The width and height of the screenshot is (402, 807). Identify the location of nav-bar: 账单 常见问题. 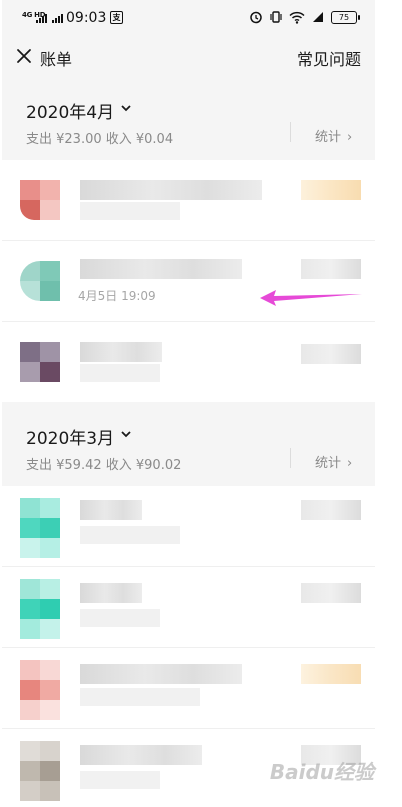
(188, 57).